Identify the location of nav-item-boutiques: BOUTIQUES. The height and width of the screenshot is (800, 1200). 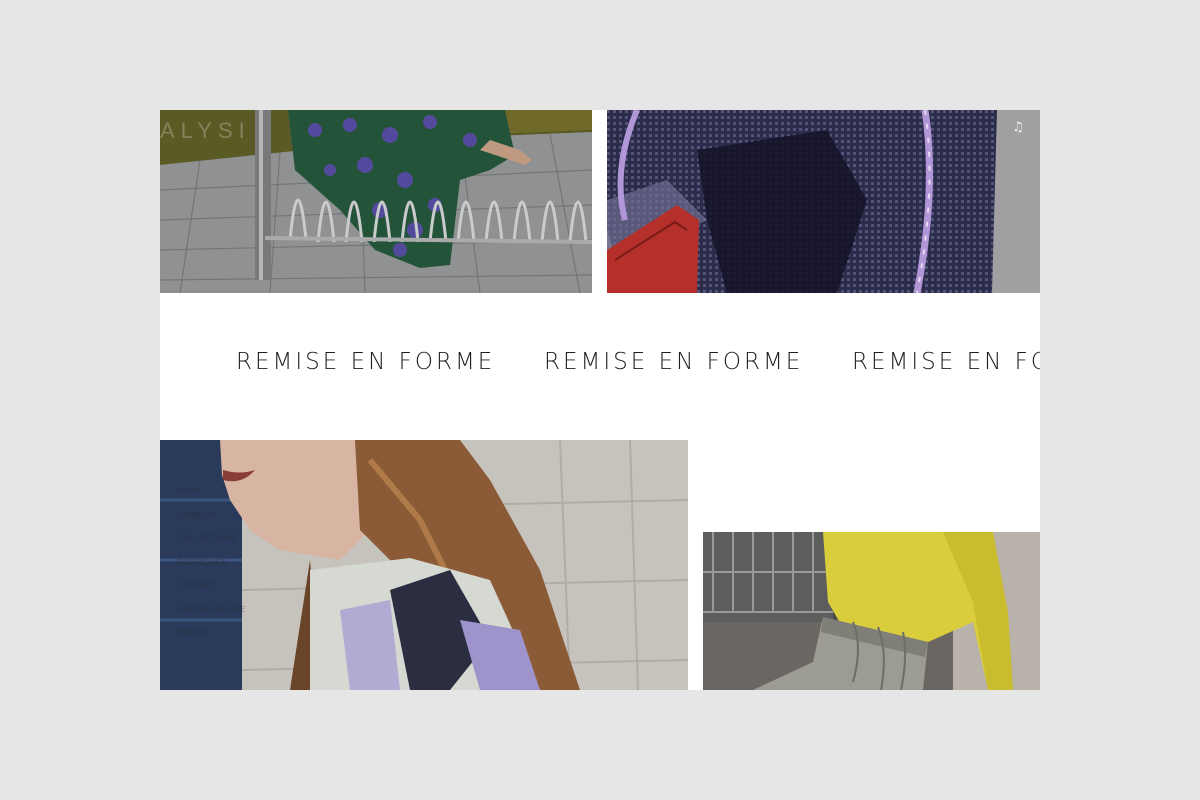
(211, 570).